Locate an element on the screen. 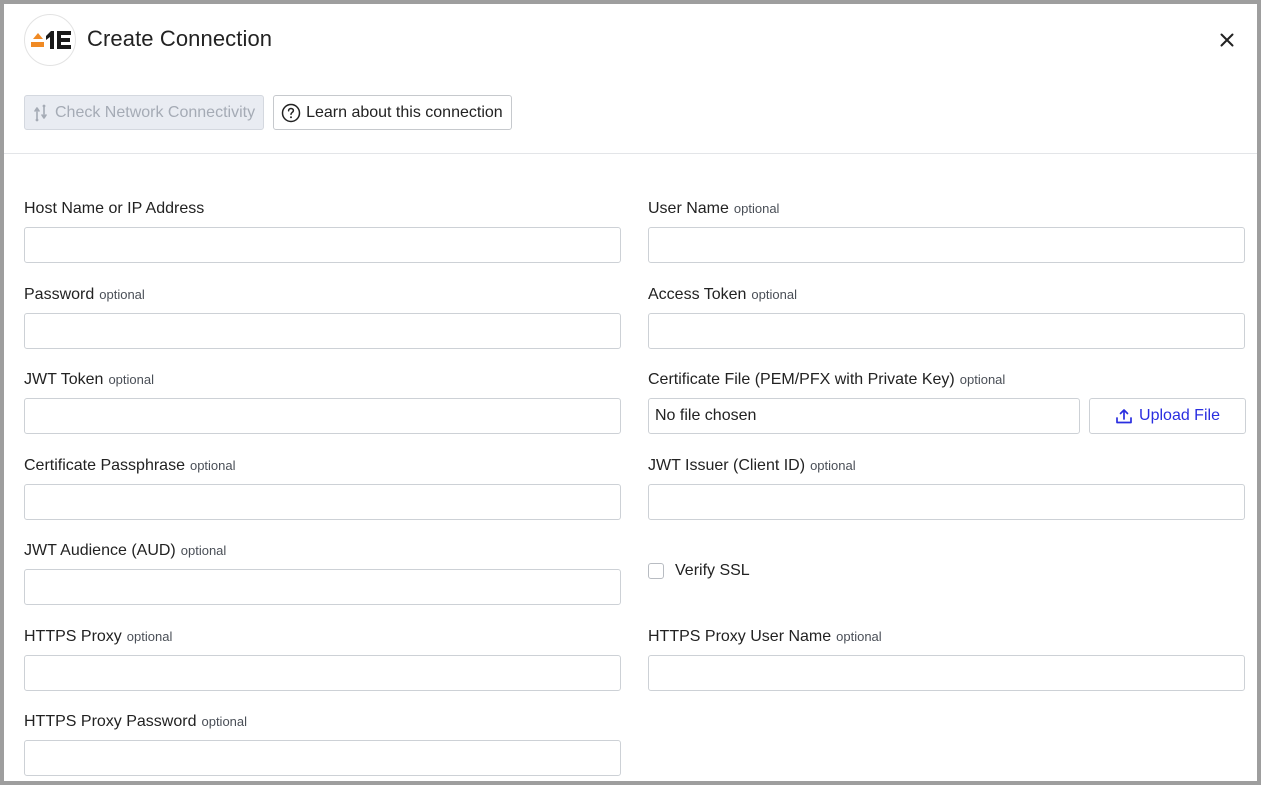 The height and width of the screenshot is (785, 1261). password-field: Password optional is located at coordinates (322, 317).